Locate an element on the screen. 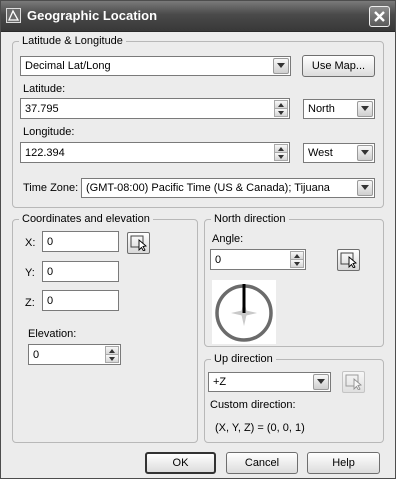  coordinate-format-select: Decimal Lat/Long is located at coordinates (155, 66).